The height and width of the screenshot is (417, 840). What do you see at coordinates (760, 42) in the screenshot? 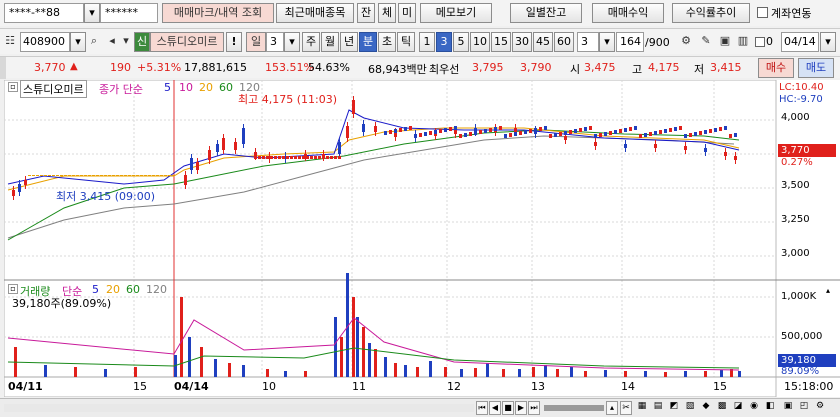
I see `zero-checkbox` at bounding box center [760, 42].